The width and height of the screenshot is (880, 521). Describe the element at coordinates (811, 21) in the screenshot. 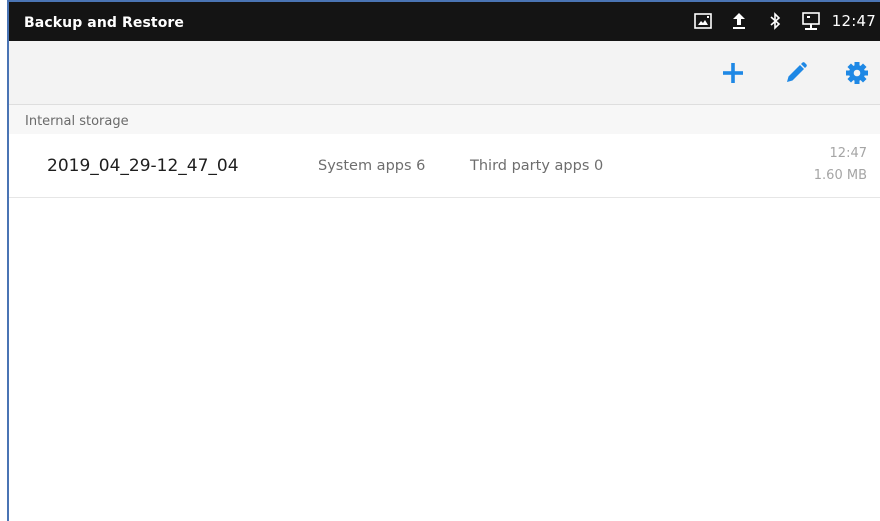

I see `ethernet-icon` at that location.